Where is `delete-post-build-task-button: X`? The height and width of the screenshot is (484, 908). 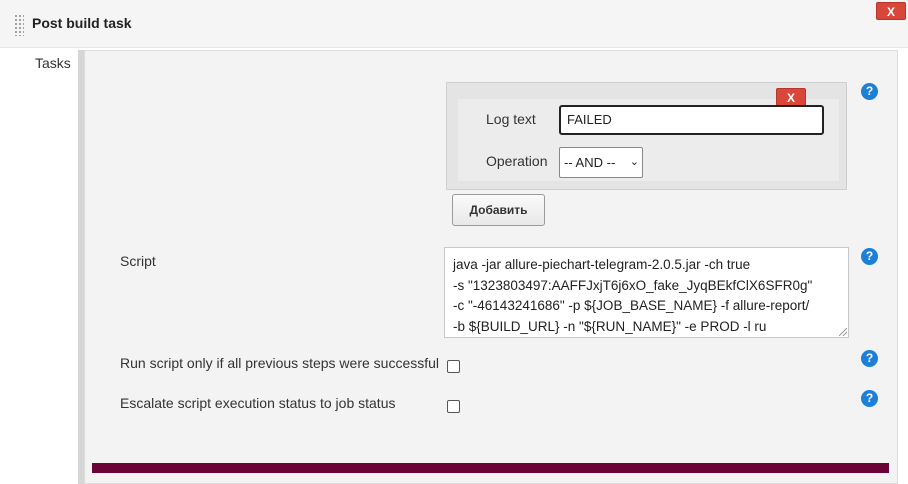 delete-post-build-task-button: X is located at coordinates (891, 11).